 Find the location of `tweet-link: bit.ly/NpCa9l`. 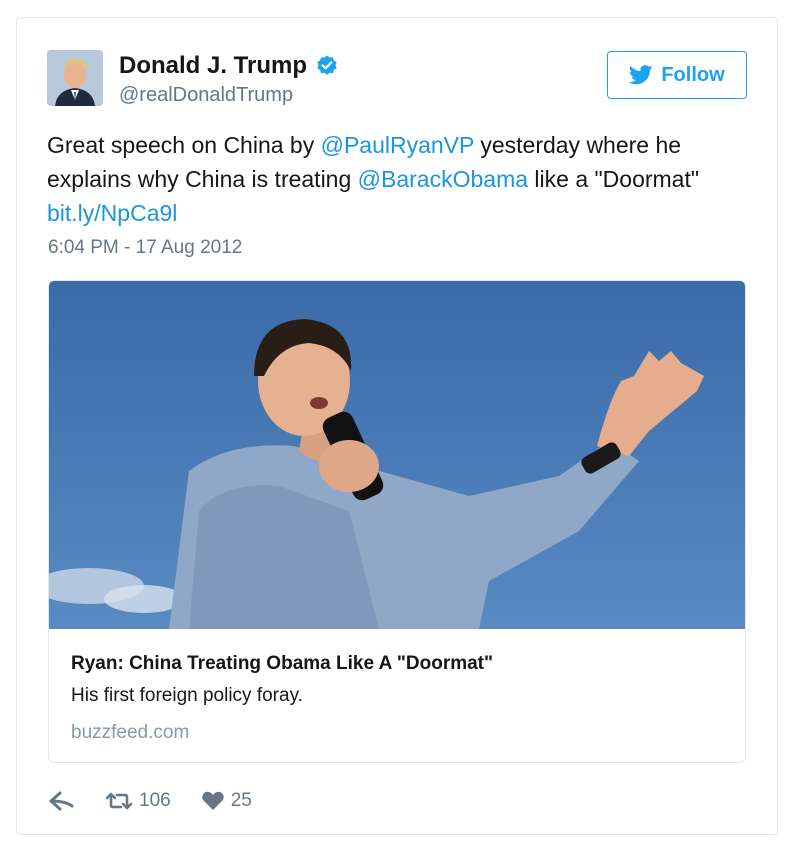

tweet-link: bit.ly/NpCa9l is located at coordinates (112, 213).